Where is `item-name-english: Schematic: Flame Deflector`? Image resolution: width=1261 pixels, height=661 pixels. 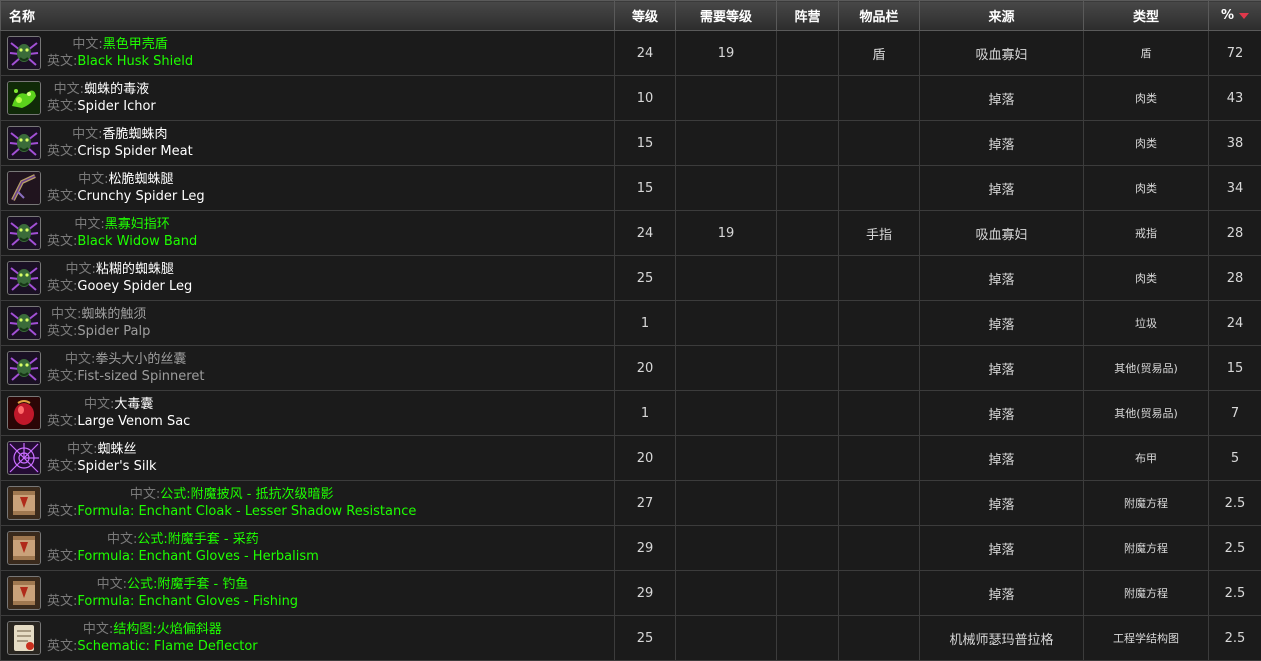 item-name-english: Schematic: Flame Deflector is located at coordinates (167, 646).